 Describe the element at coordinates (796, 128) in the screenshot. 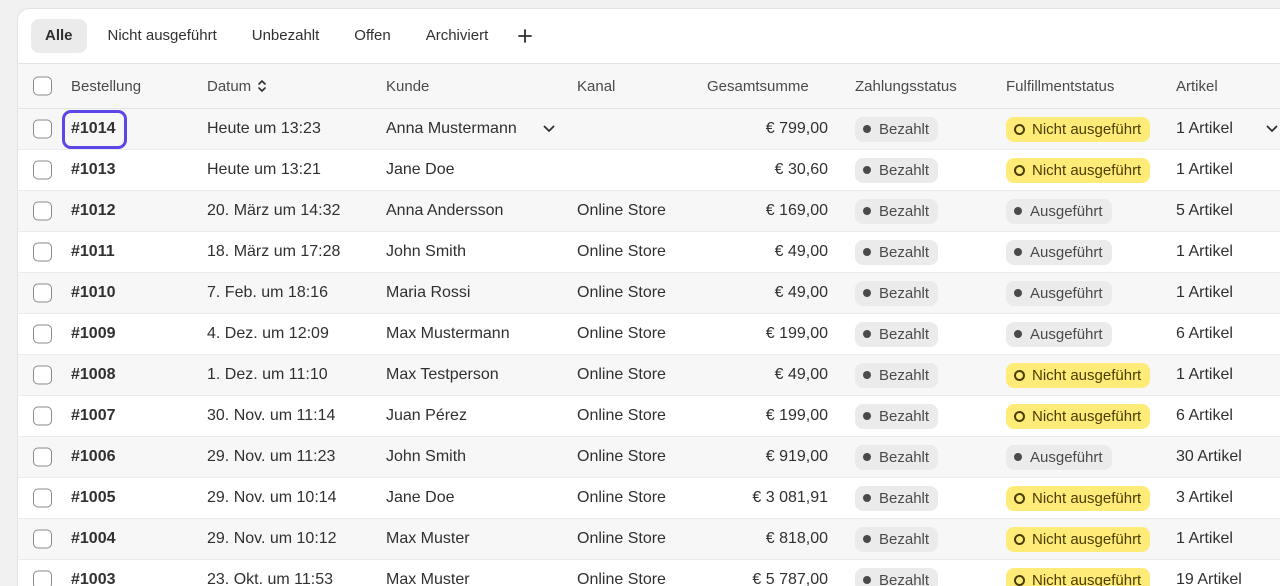

I see `order-total: € 799,00` at that location.